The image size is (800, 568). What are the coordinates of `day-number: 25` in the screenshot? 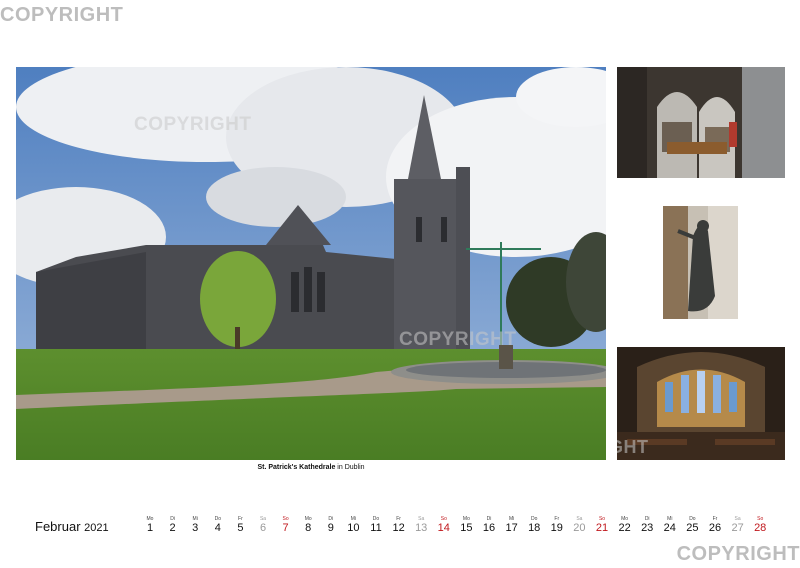 It's located at (692, 528).